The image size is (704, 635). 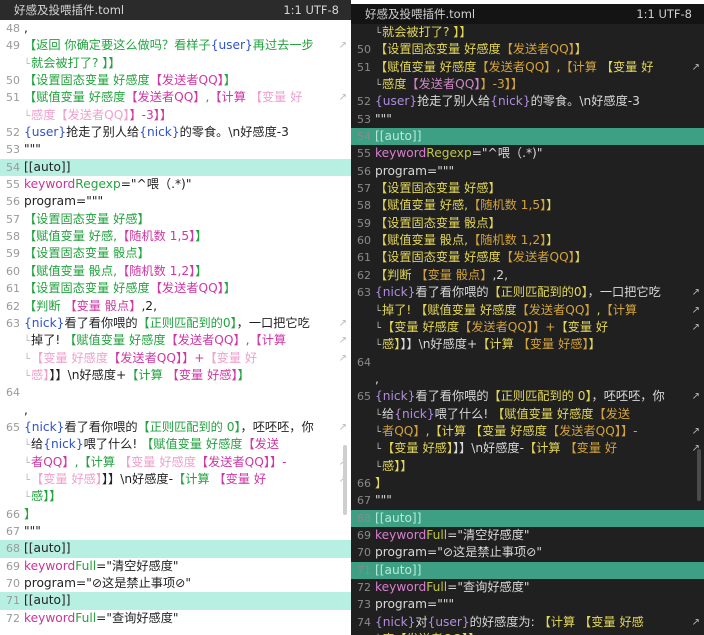 What do you see at coordinates (582, 326) in the screenshot?
I see `code-token: 【变量 好` at bounding box center [582, 326].